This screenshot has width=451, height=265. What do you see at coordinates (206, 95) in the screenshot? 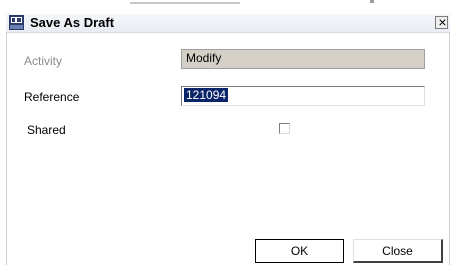
I see `reference-value: 121094` at bounding box center [206, 95].